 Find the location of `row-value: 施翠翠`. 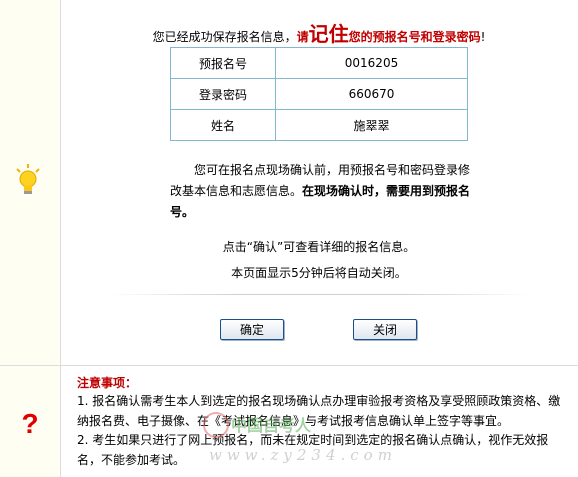

row-value: 施翠翠 is located at coordinates (371, 125).